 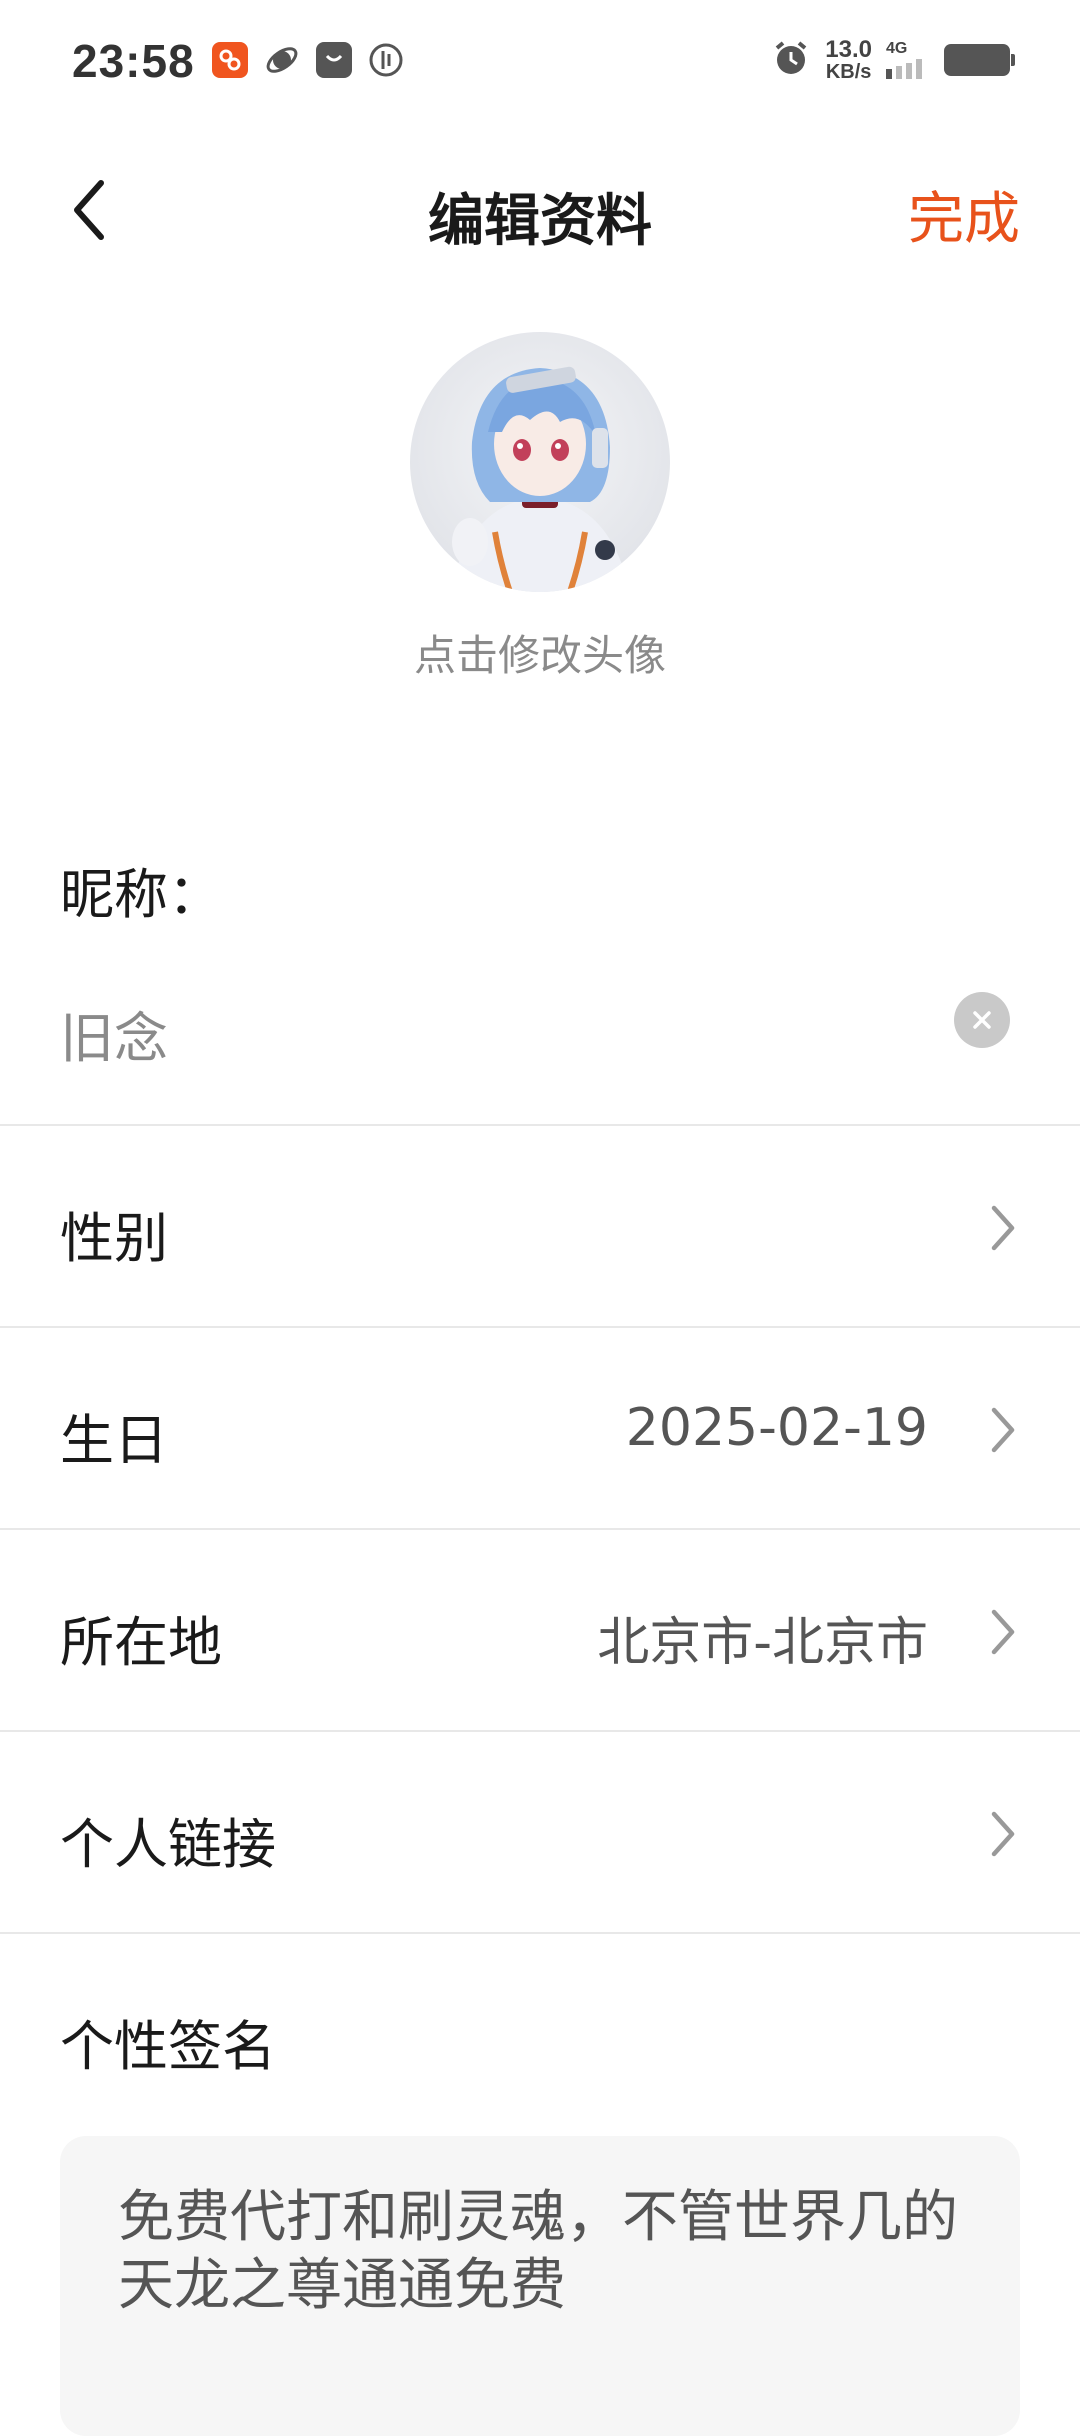 I want to click on nickname-label: 昵称：, so click(x=141, y=894).